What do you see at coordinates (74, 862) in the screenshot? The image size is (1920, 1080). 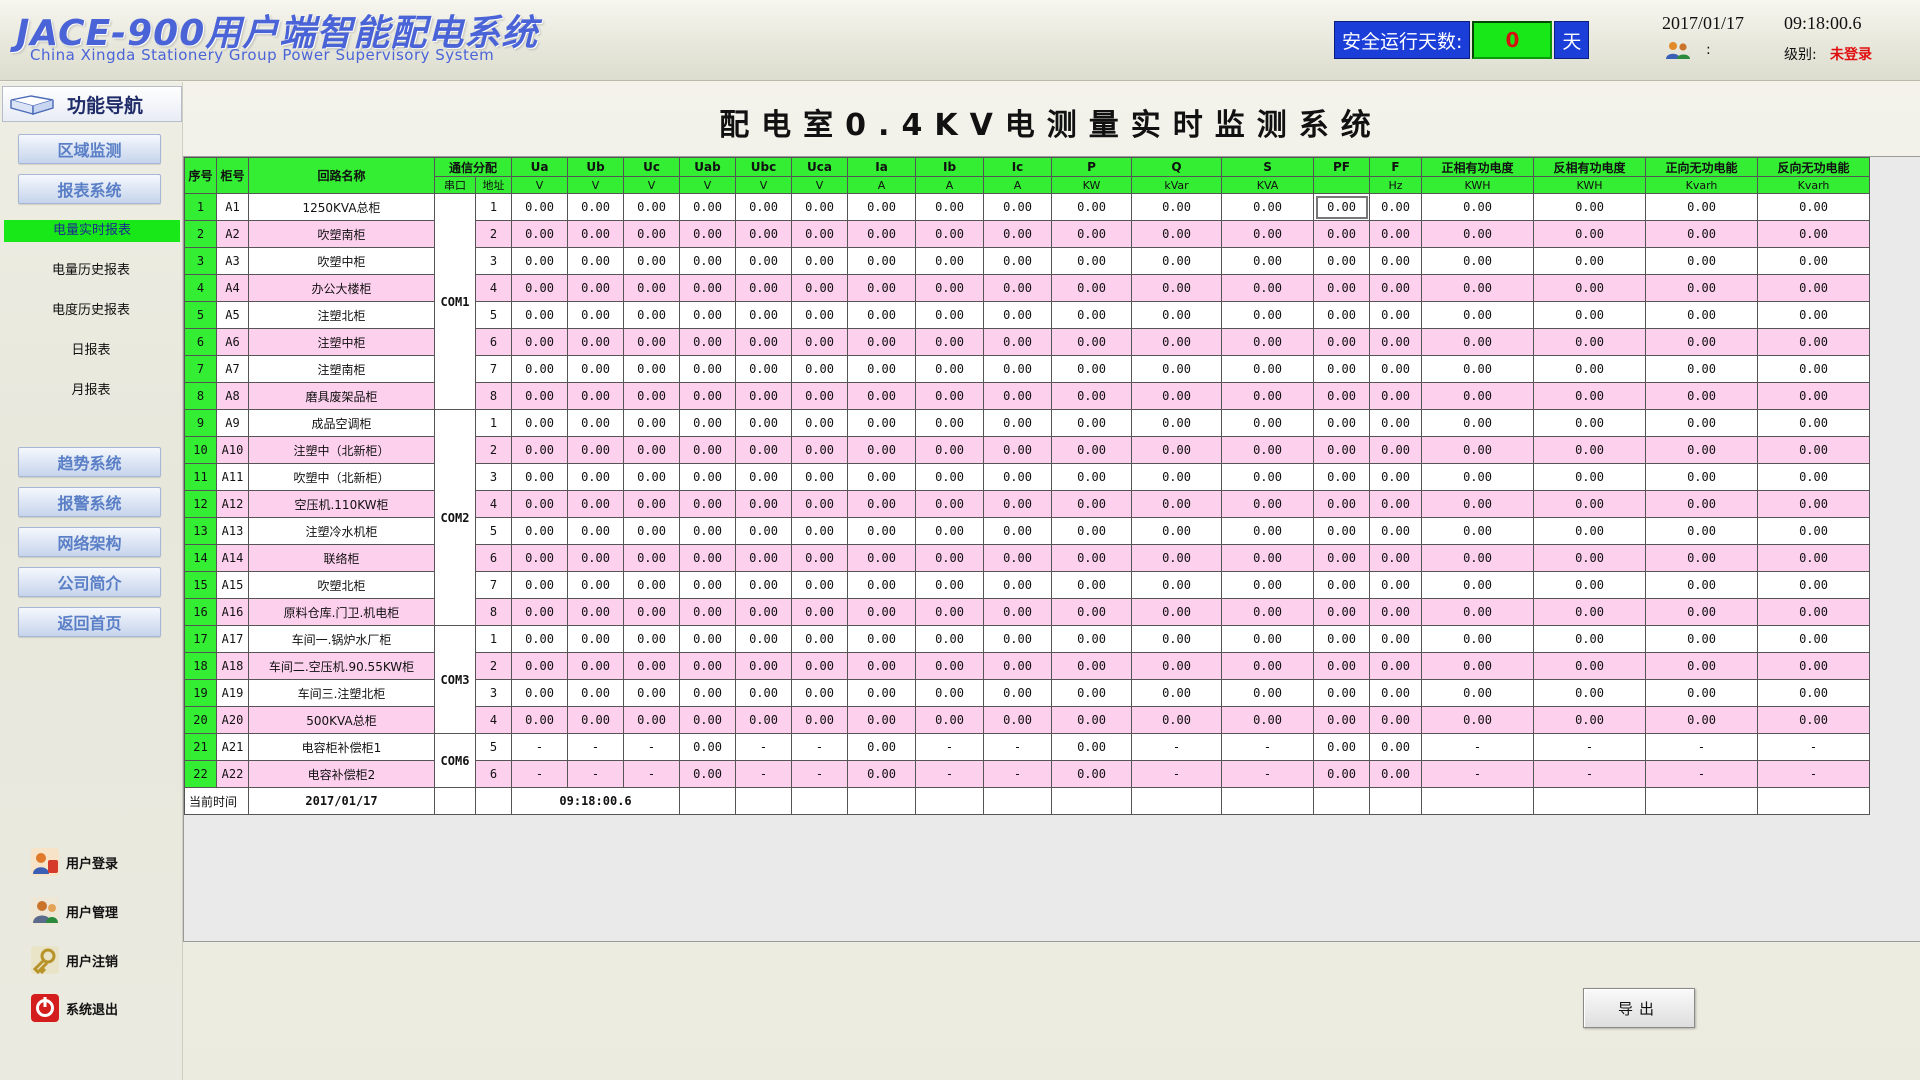 I see `action-user-login: 用户登录` at bounding box center [74, 862].